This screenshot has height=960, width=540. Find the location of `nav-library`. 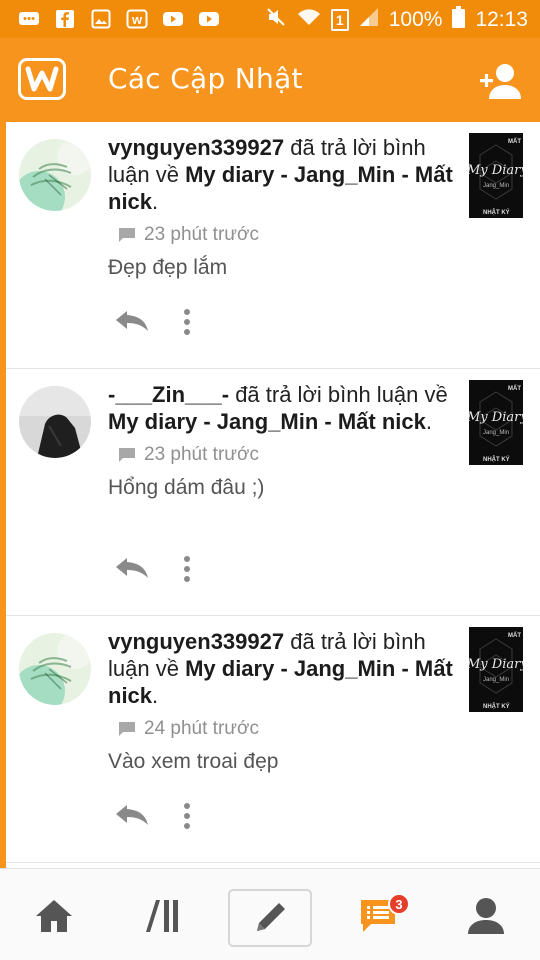

nav-library is located at coordinates (162, 916).